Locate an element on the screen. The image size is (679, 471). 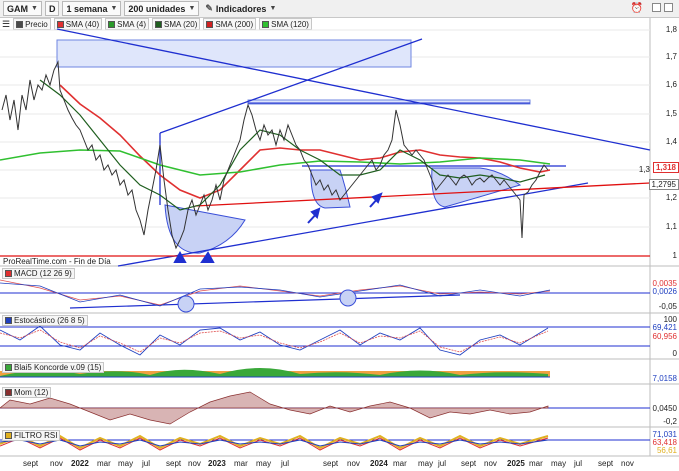
stochastic-value: 69,421 is located at coordinates (664, 327).